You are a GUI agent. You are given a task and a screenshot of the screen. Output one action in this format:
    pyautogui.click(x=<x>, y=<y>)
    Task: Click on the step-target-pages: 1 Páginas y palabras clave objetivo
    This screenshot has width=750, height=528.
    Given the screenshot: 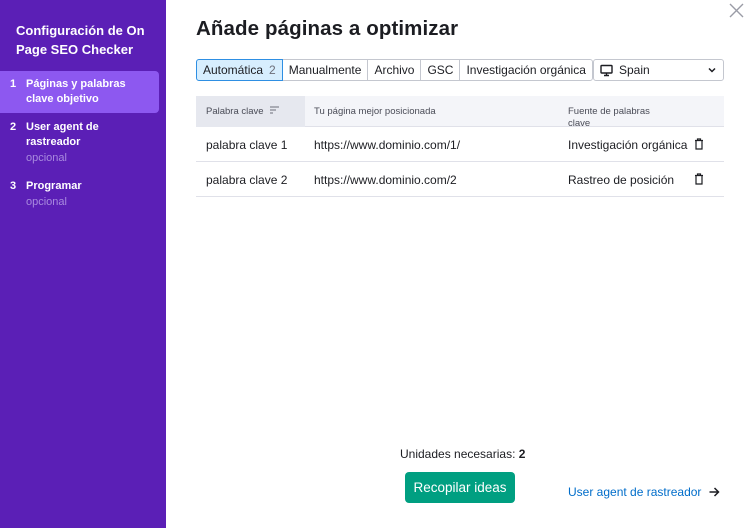 What is the action you would take?
    pyautogui.click(x=79, y=92)
    